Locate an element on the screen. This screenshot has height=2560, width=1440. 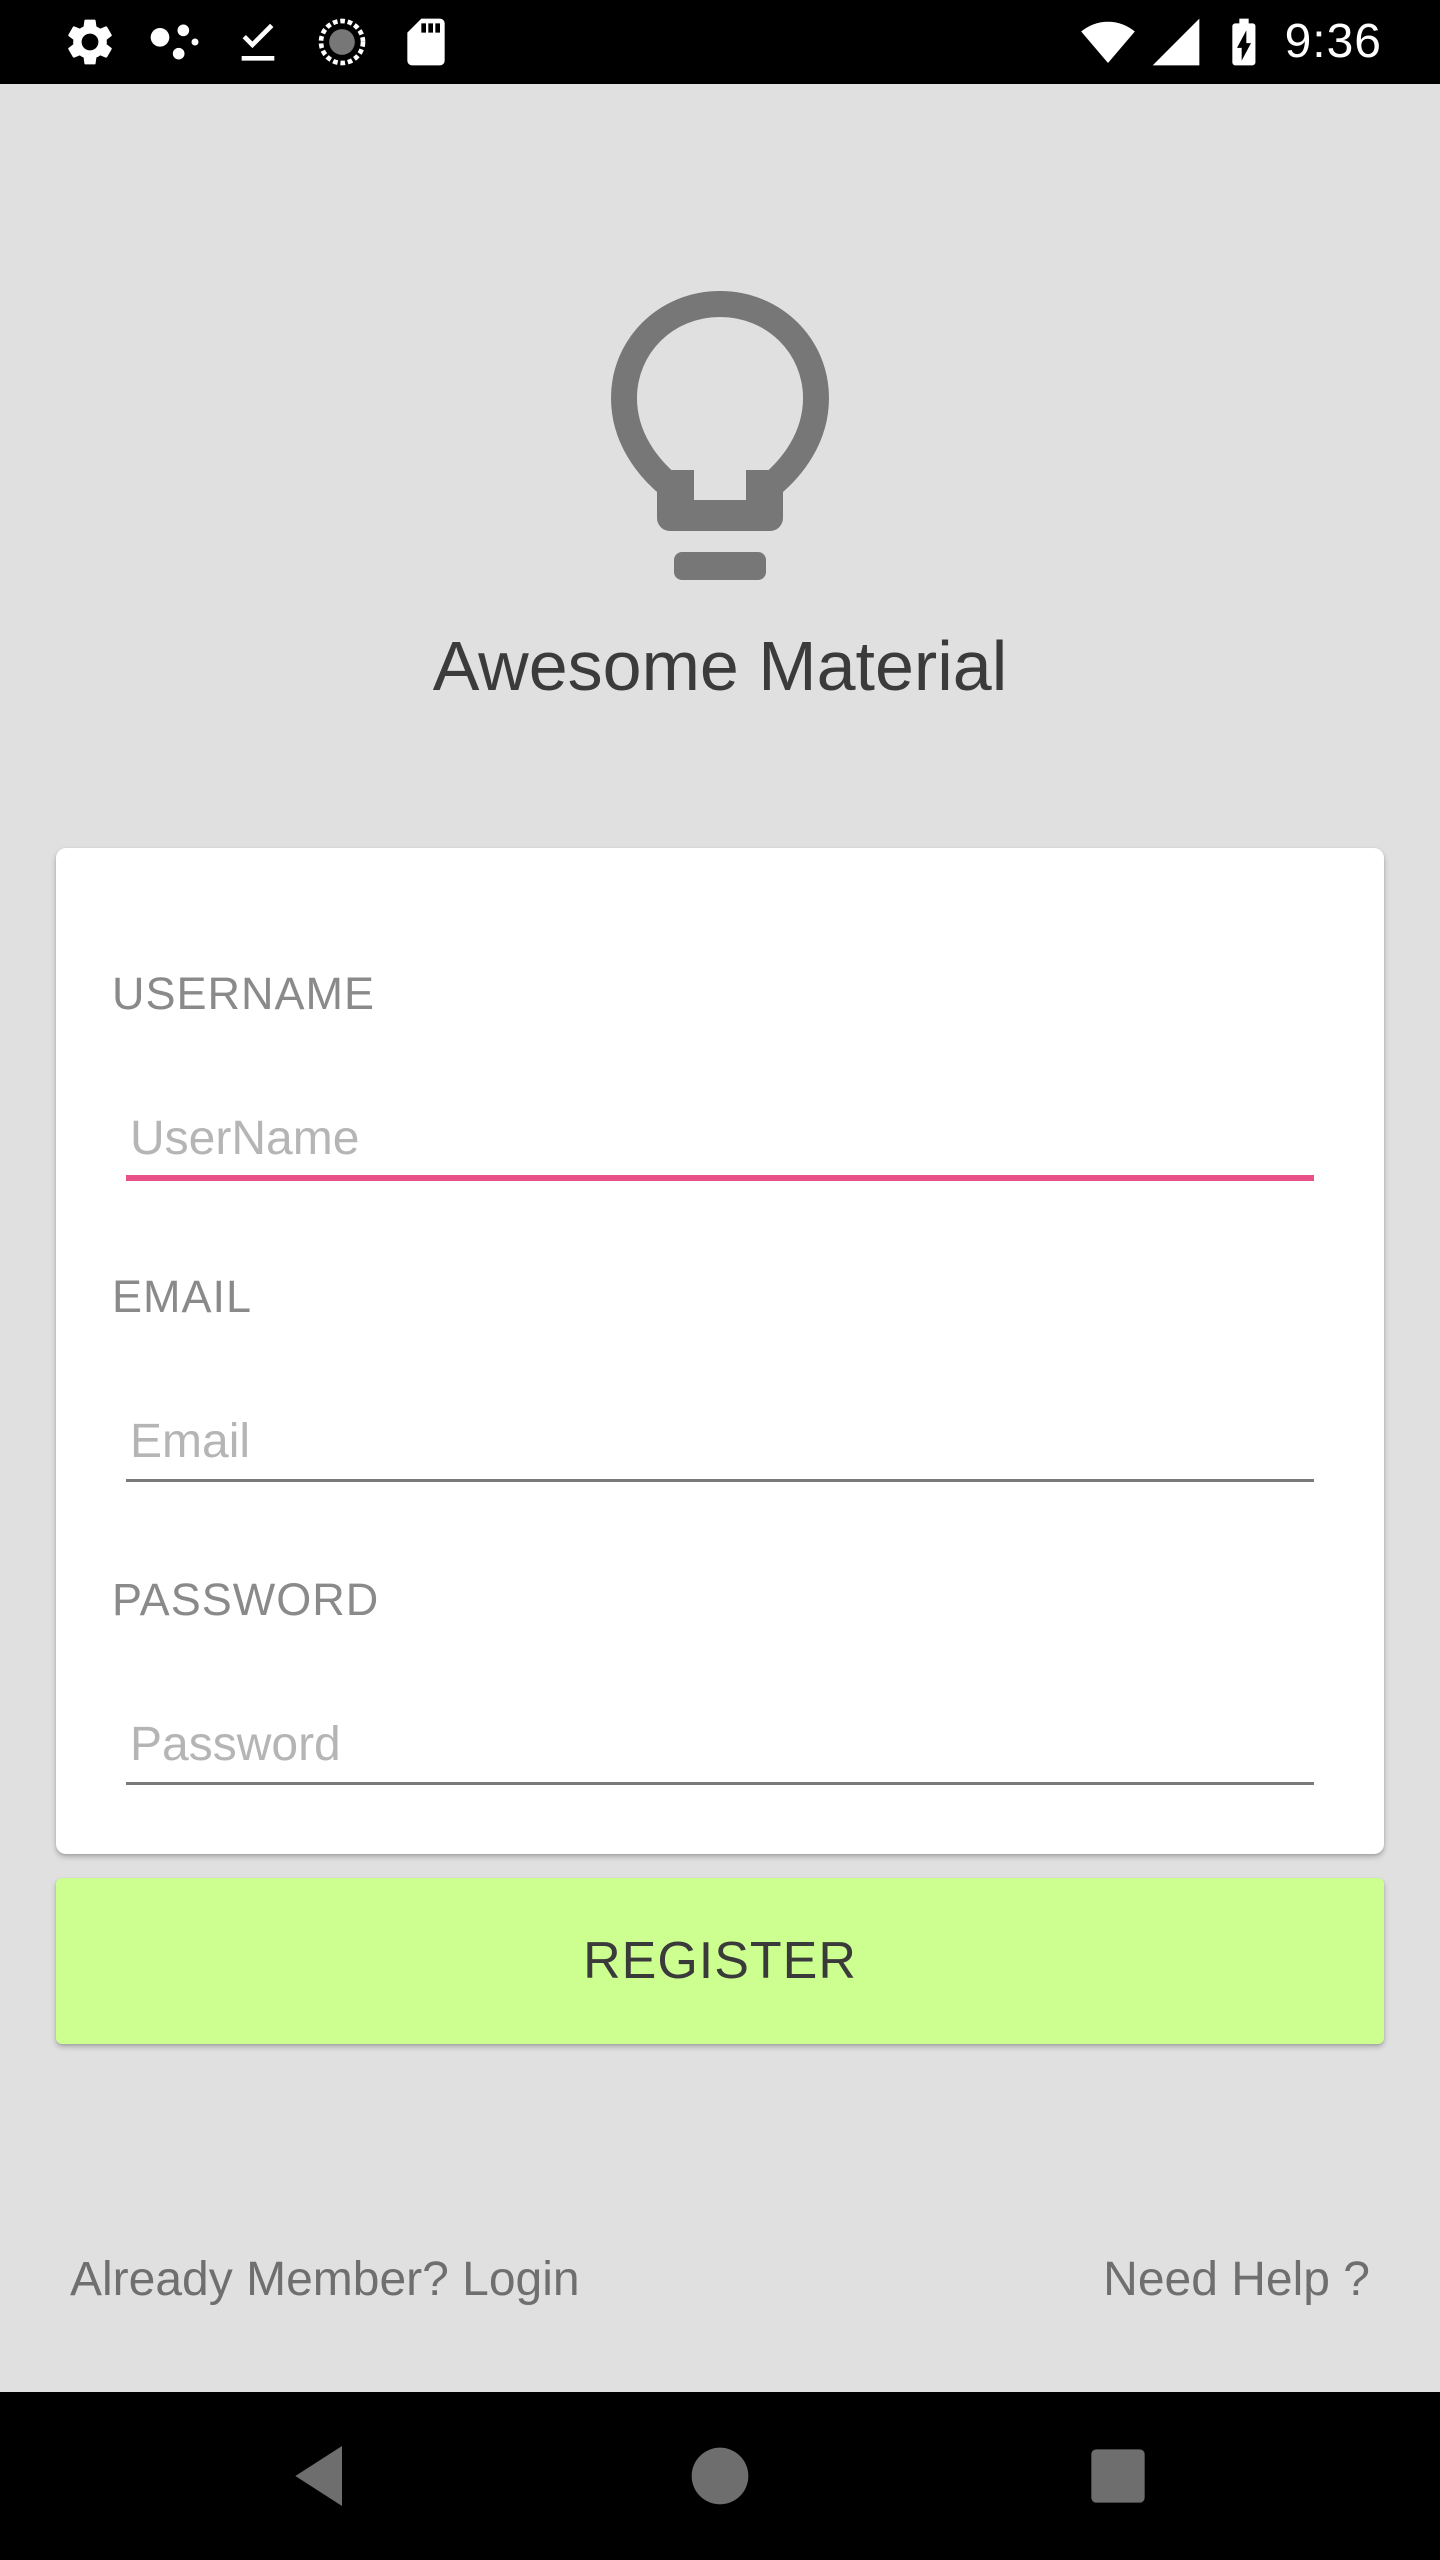
status-time: 9:36 is located at coordinates (1333, 41).